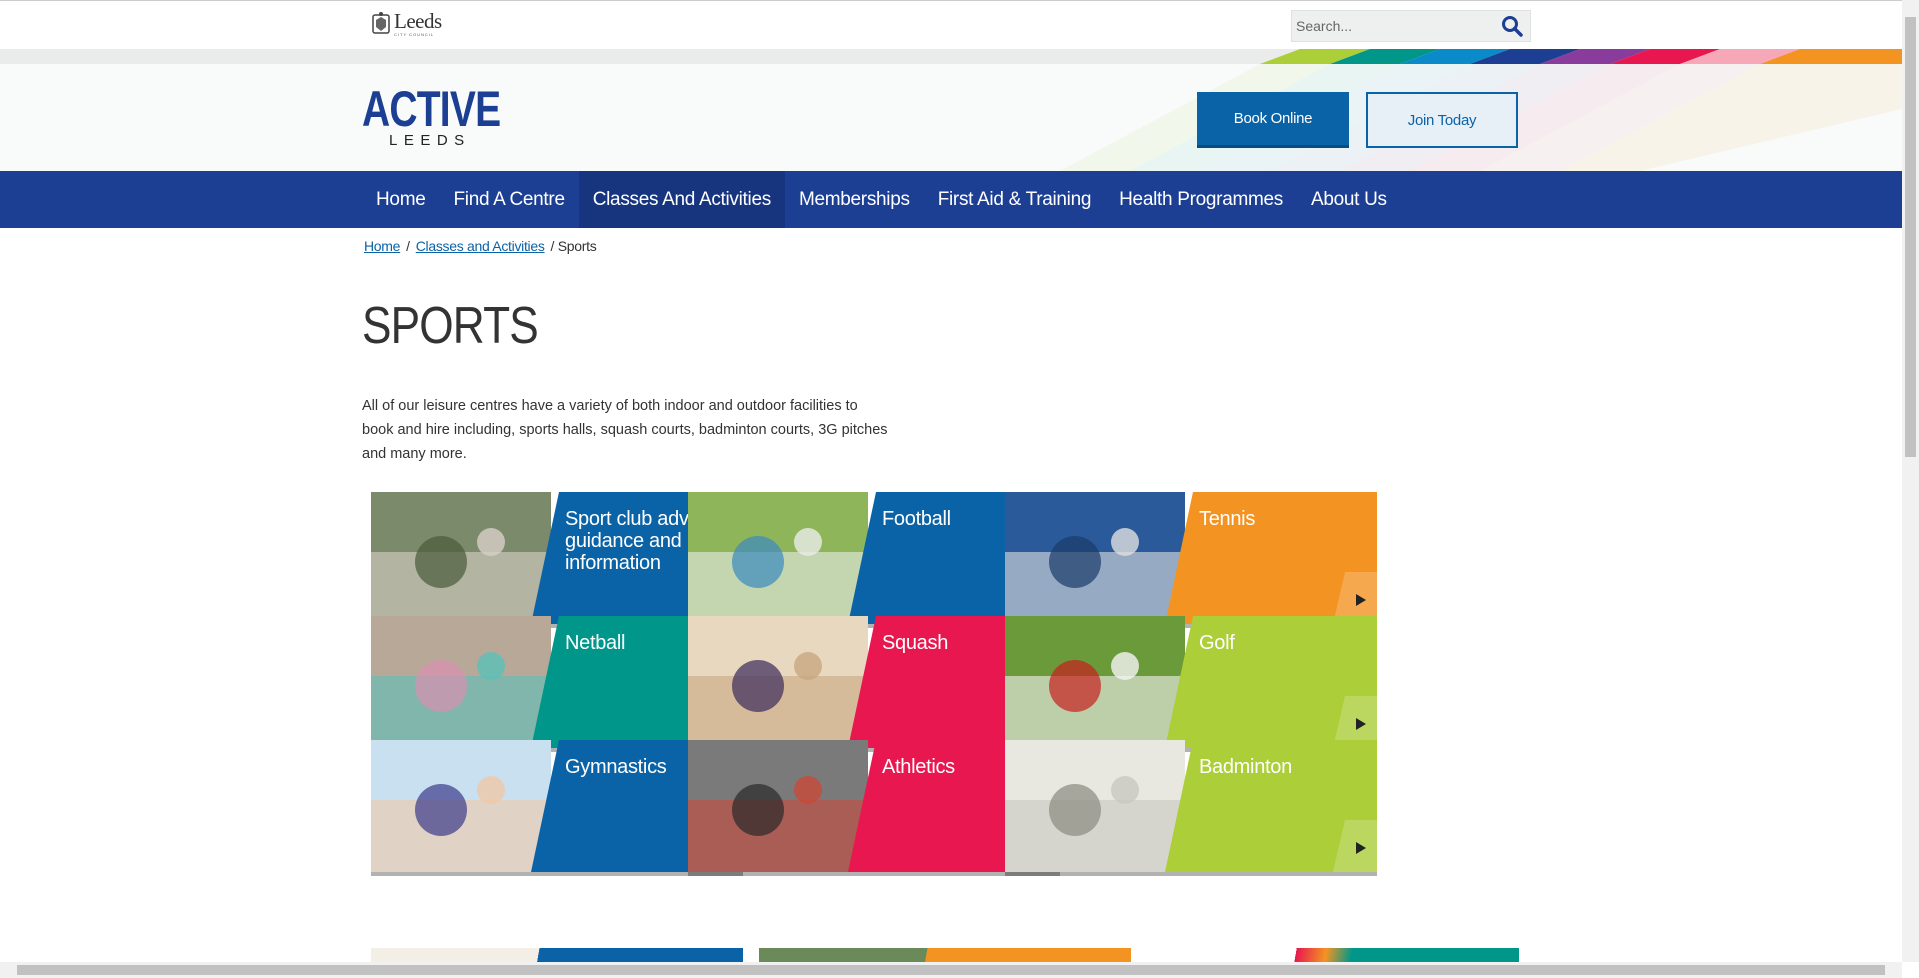  I want to click on crest-icon, so click(381, 23).